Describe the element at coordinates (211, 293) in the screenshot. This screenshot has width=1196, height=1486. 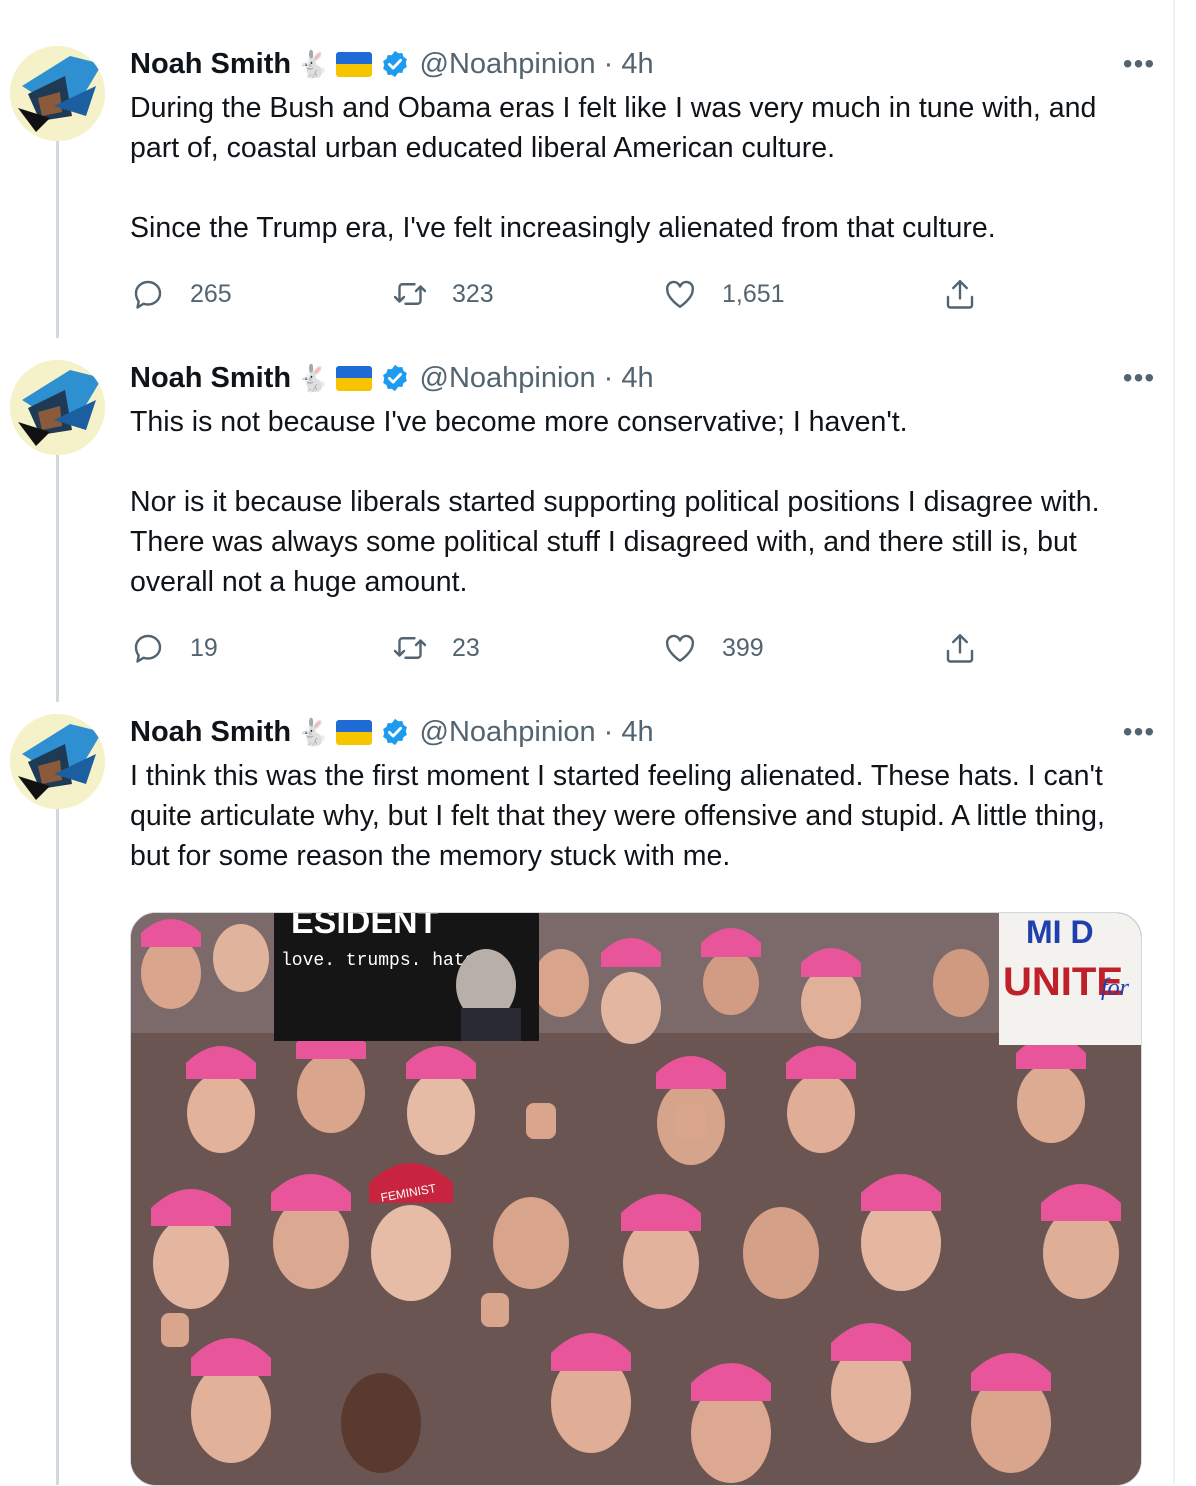
I see `reply-count: 265` at that location.